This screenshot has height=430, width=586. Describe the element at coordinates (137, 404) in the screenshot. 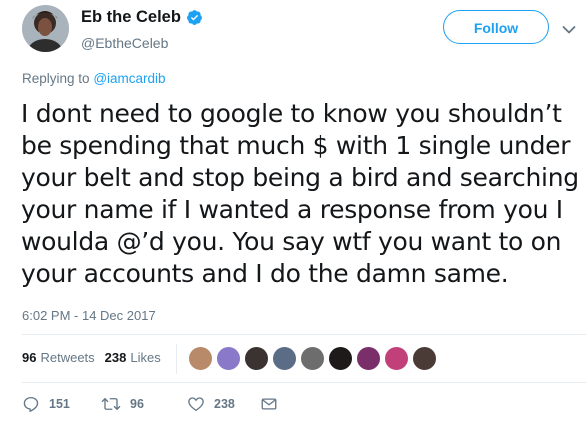

I see `retweet-count: 96` at that location.